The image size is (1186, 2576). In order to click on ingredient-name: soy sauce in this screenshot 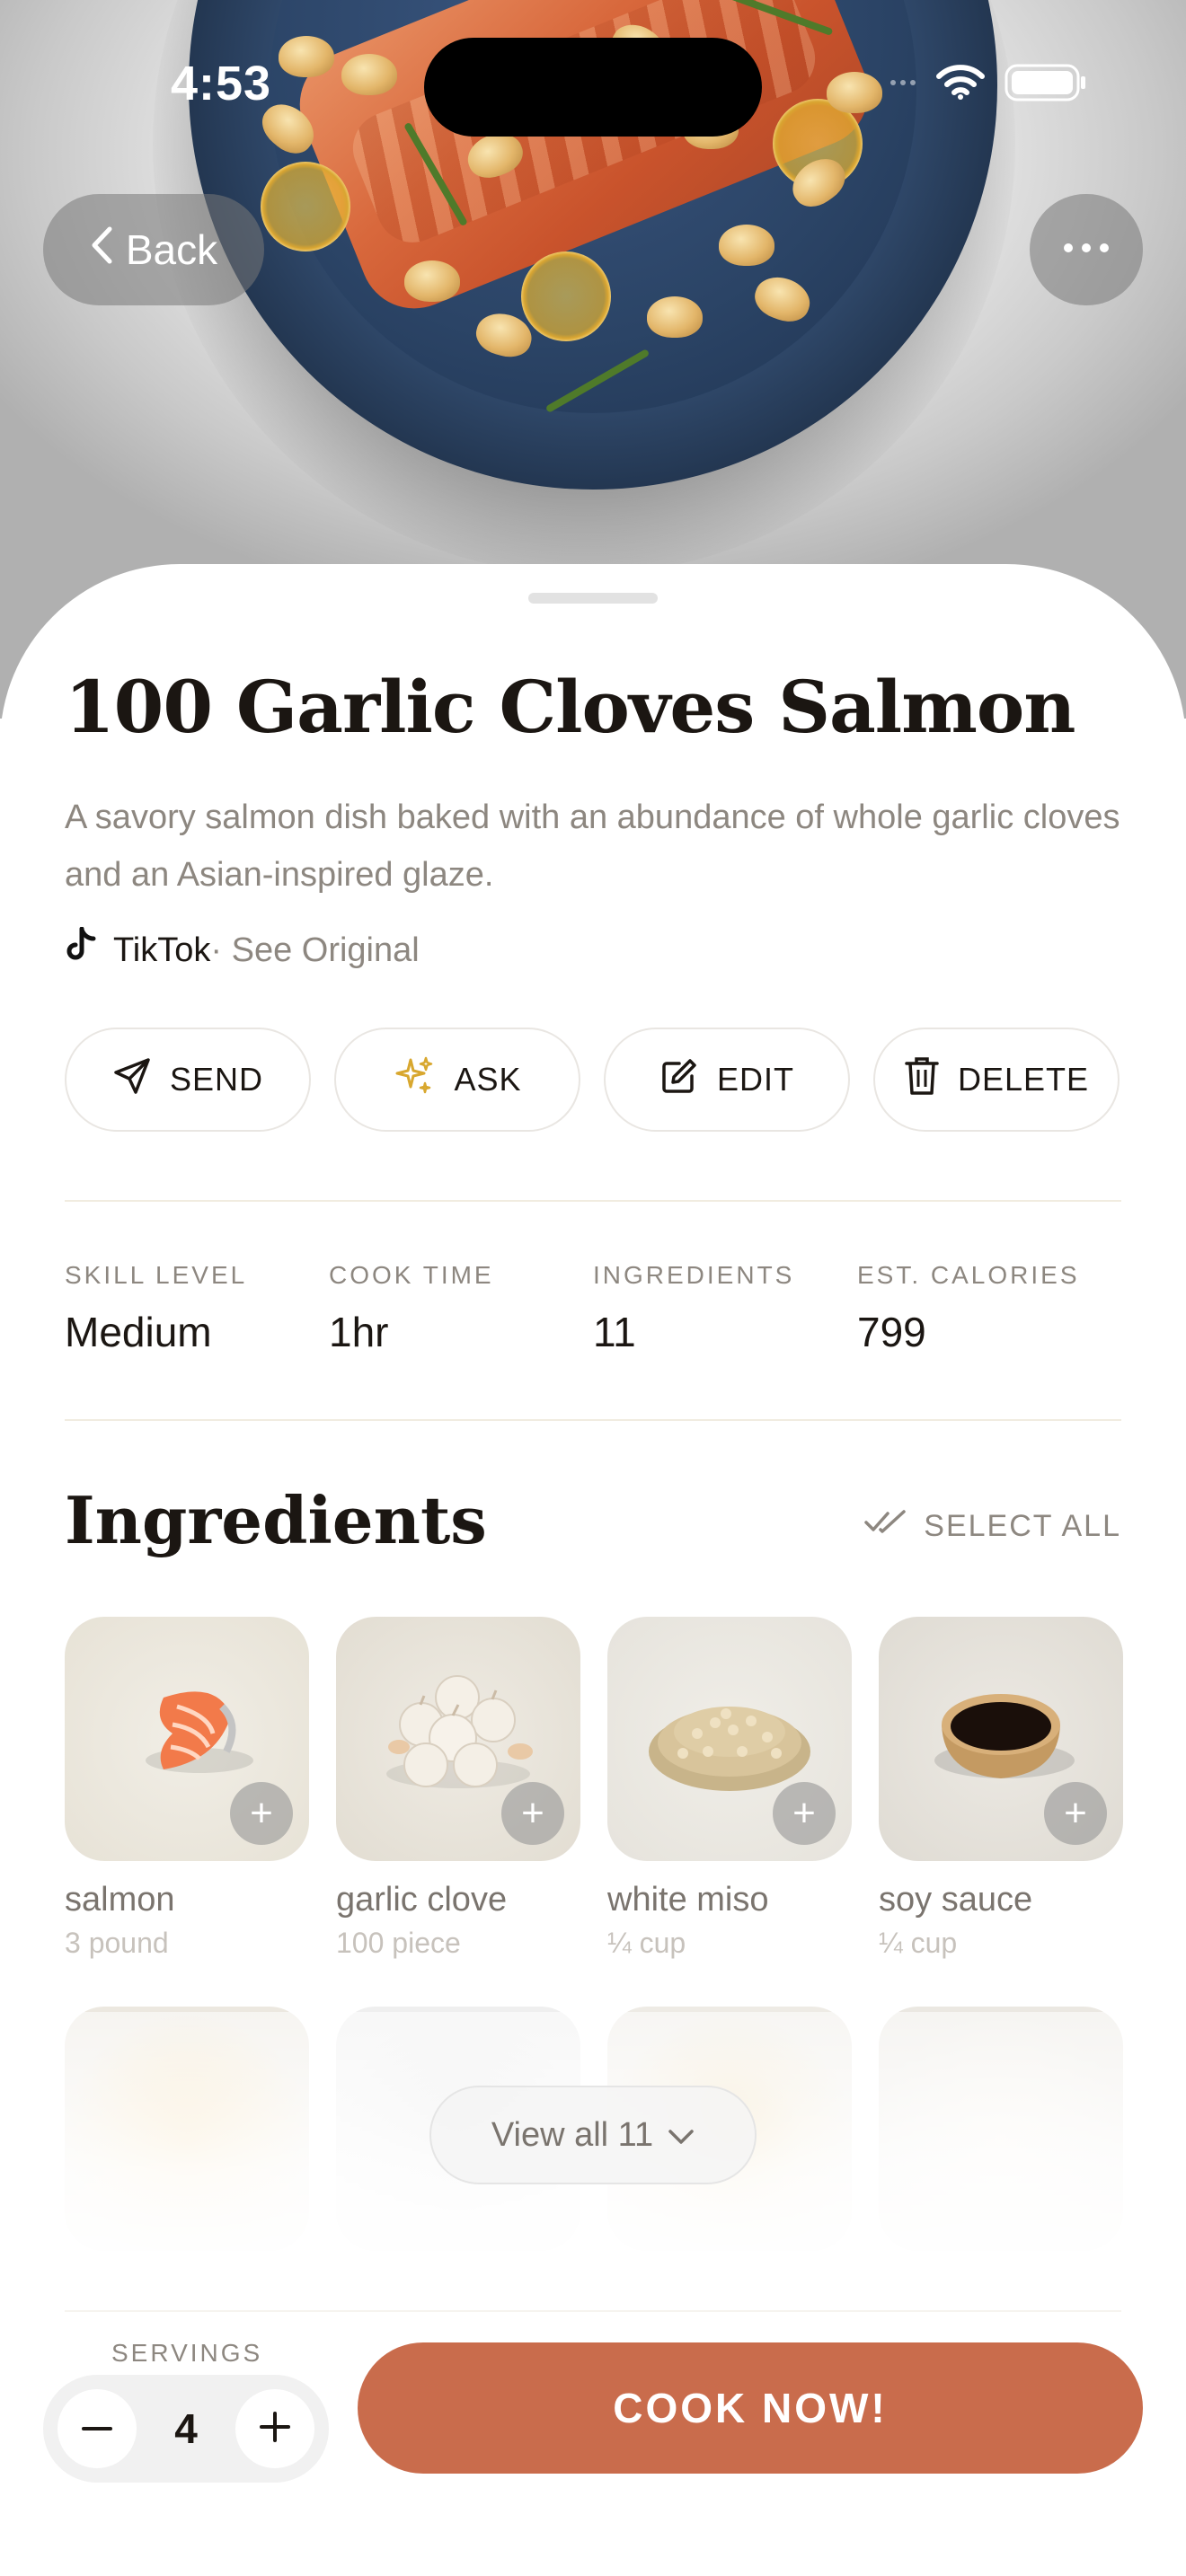, I will do `click(956, 1900)`.